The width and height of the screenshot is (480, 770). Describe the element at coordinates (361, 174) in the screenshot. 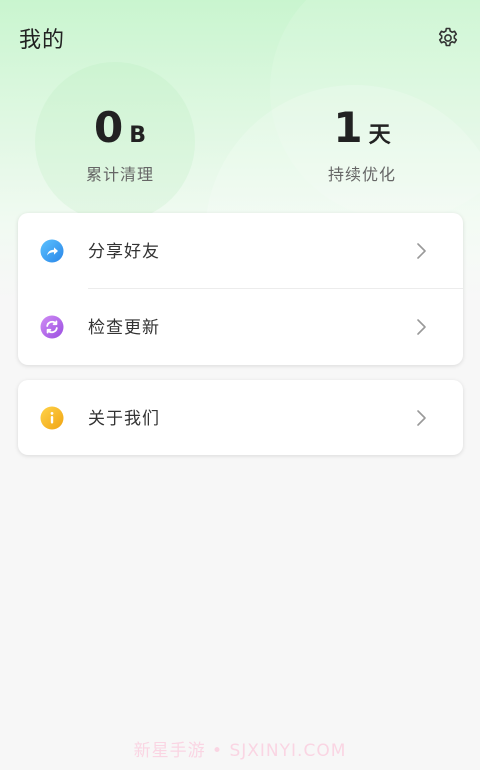

I see `stat-optimized-label: 持续优化` at that location.